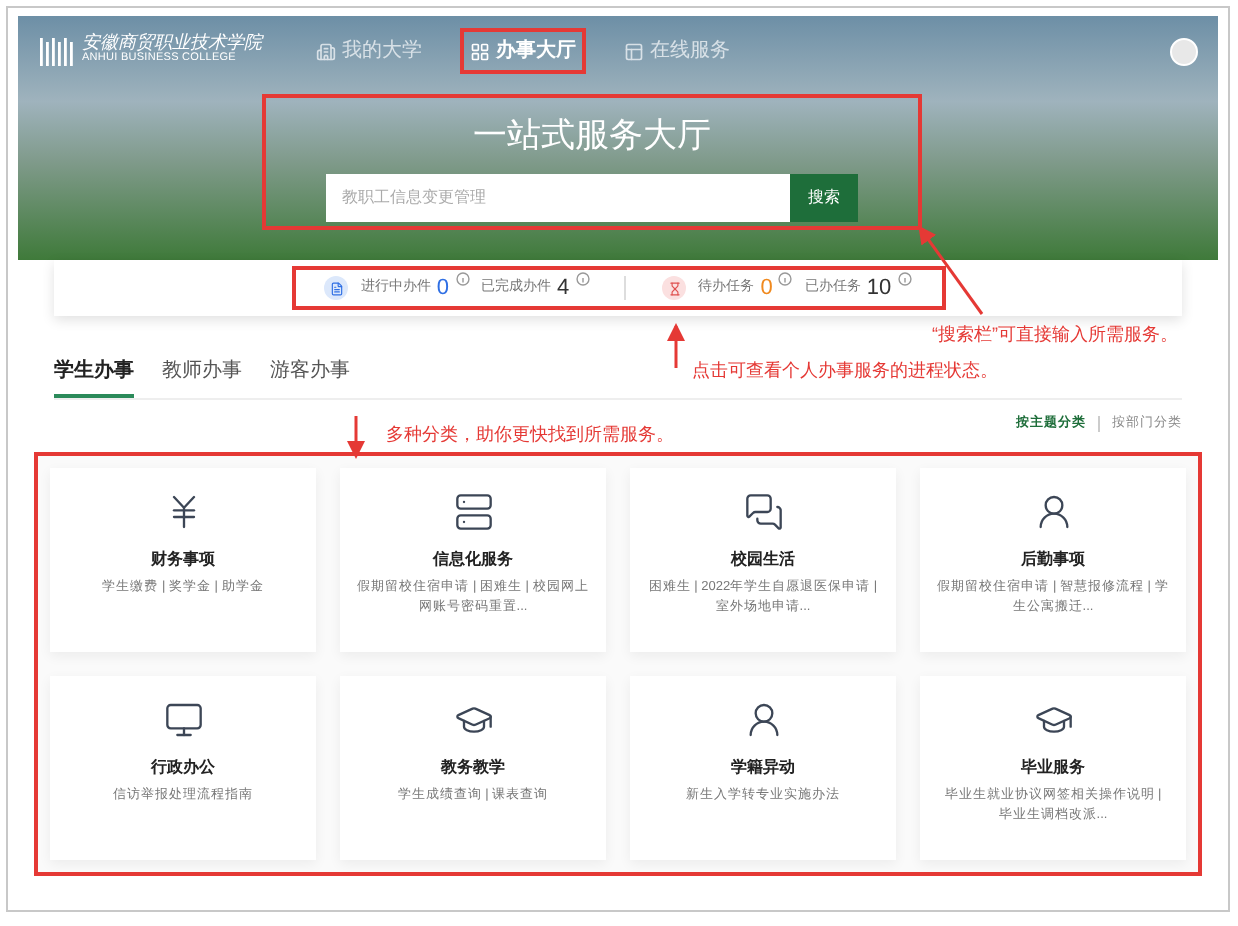  What do you see at coordinates (94, 377) in the screenshot?
I see `tab: 学生办事` at bounding box center [94, 377].